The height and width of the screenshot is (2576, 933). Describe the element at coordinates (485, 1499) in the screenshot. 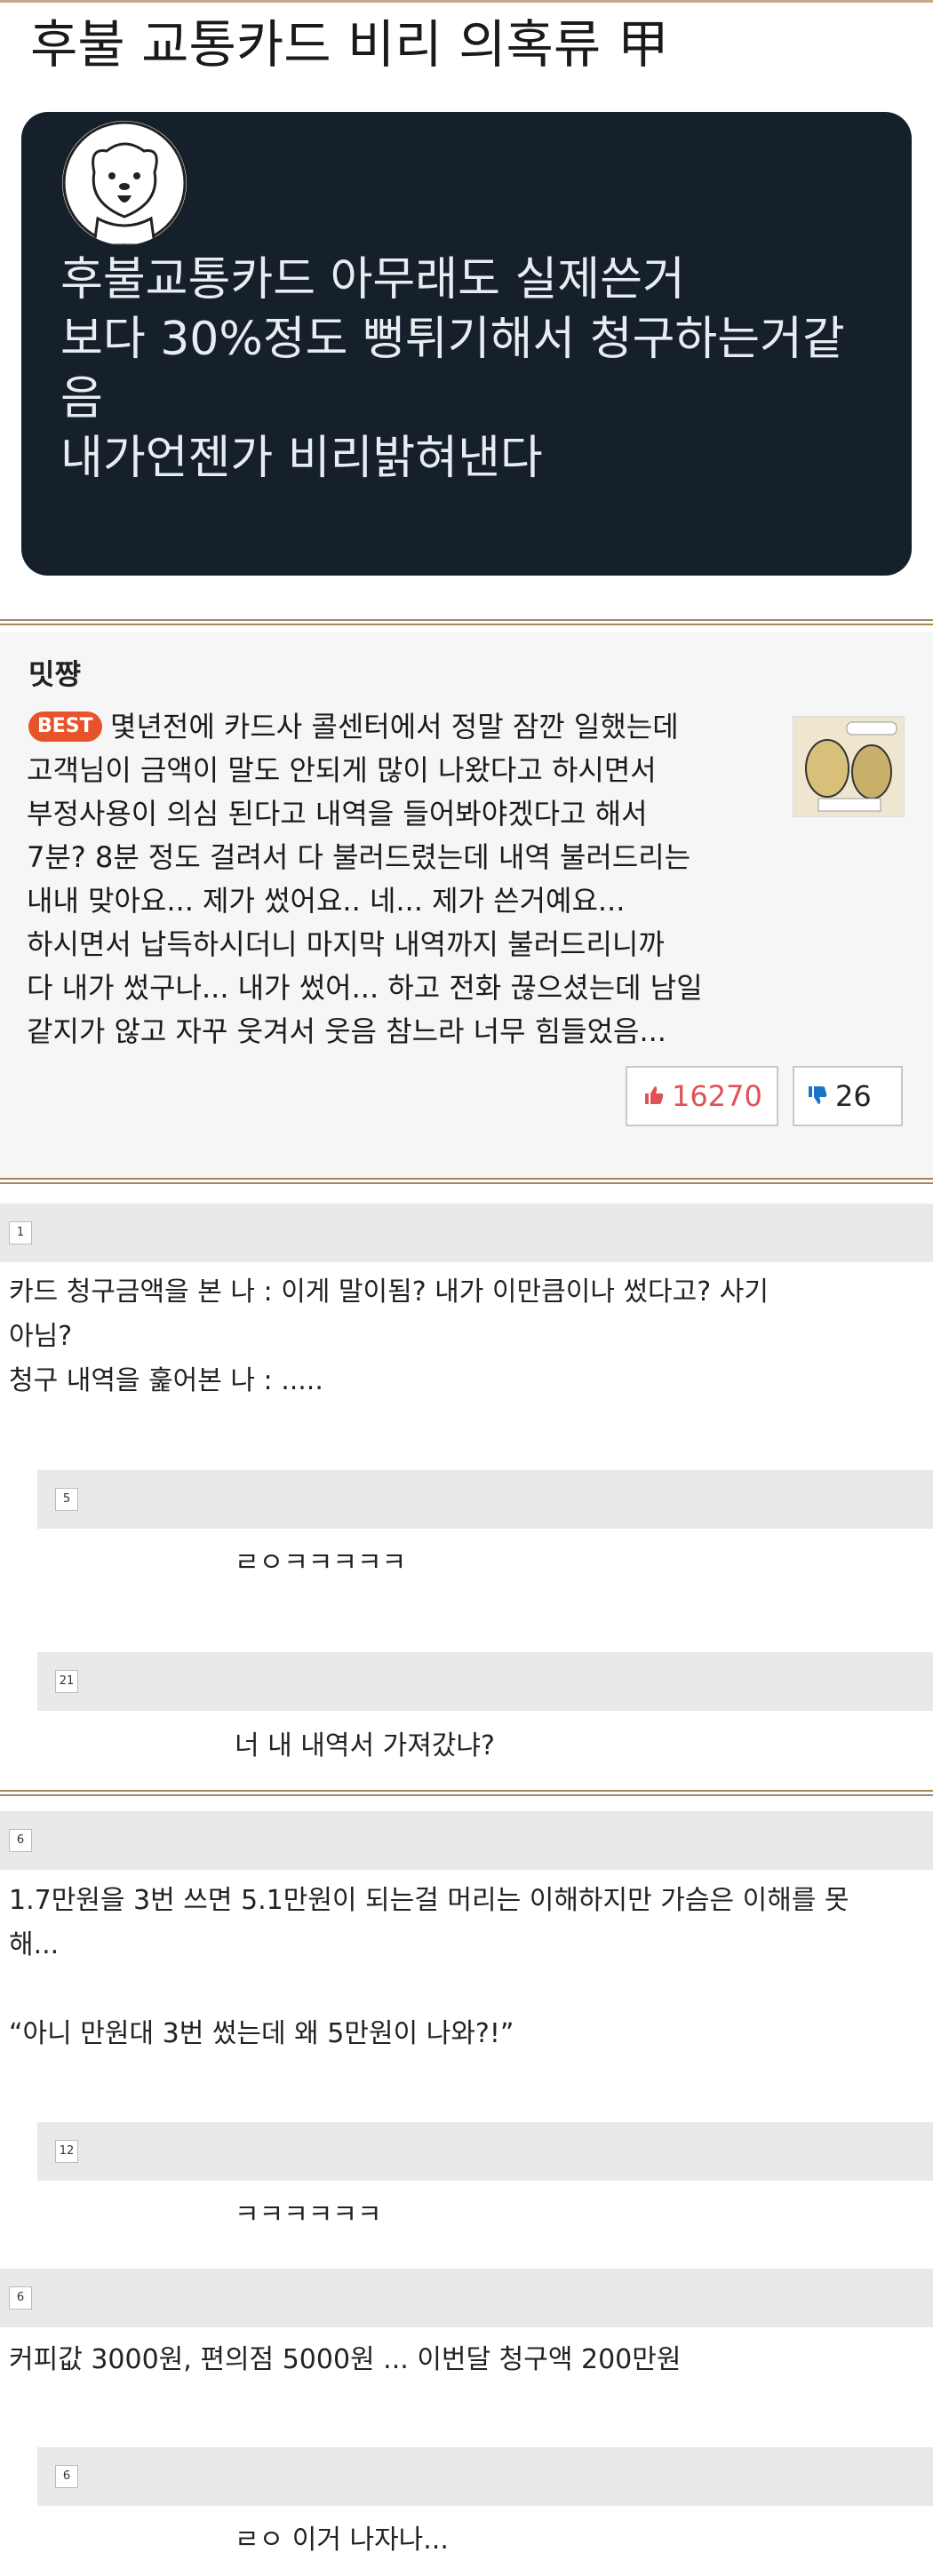

I see `reply-header: 5` at that location.